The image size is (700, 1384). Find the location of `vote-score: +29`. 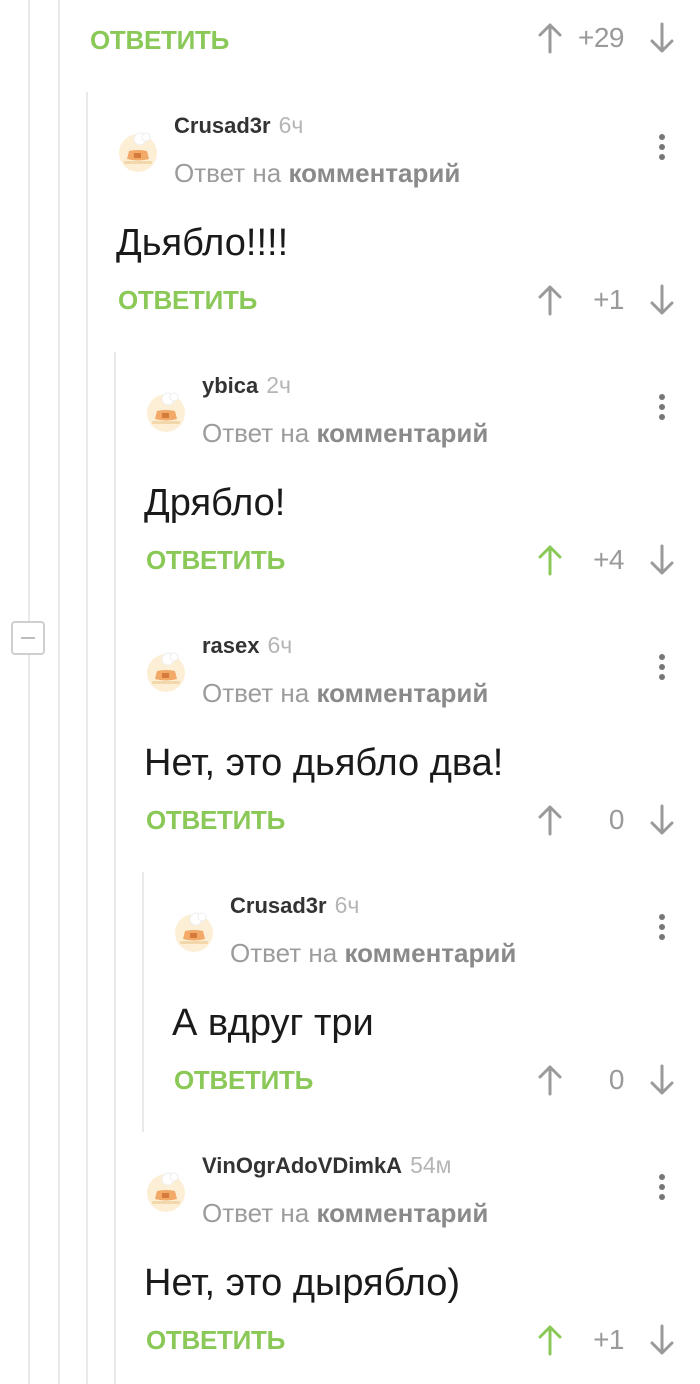

vote-score: +29 is located at coordinates (601, 37).